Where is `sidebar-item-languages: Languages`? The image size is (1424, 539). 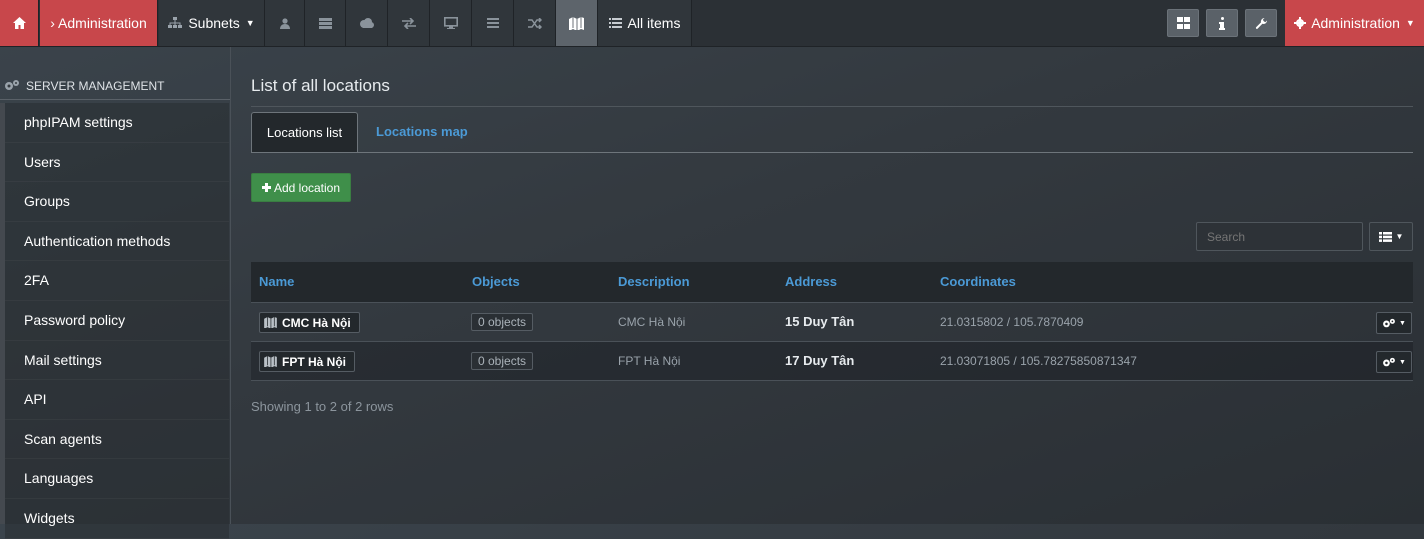 sidebar-item-languages: Languages is located at coordinates (117, 479).